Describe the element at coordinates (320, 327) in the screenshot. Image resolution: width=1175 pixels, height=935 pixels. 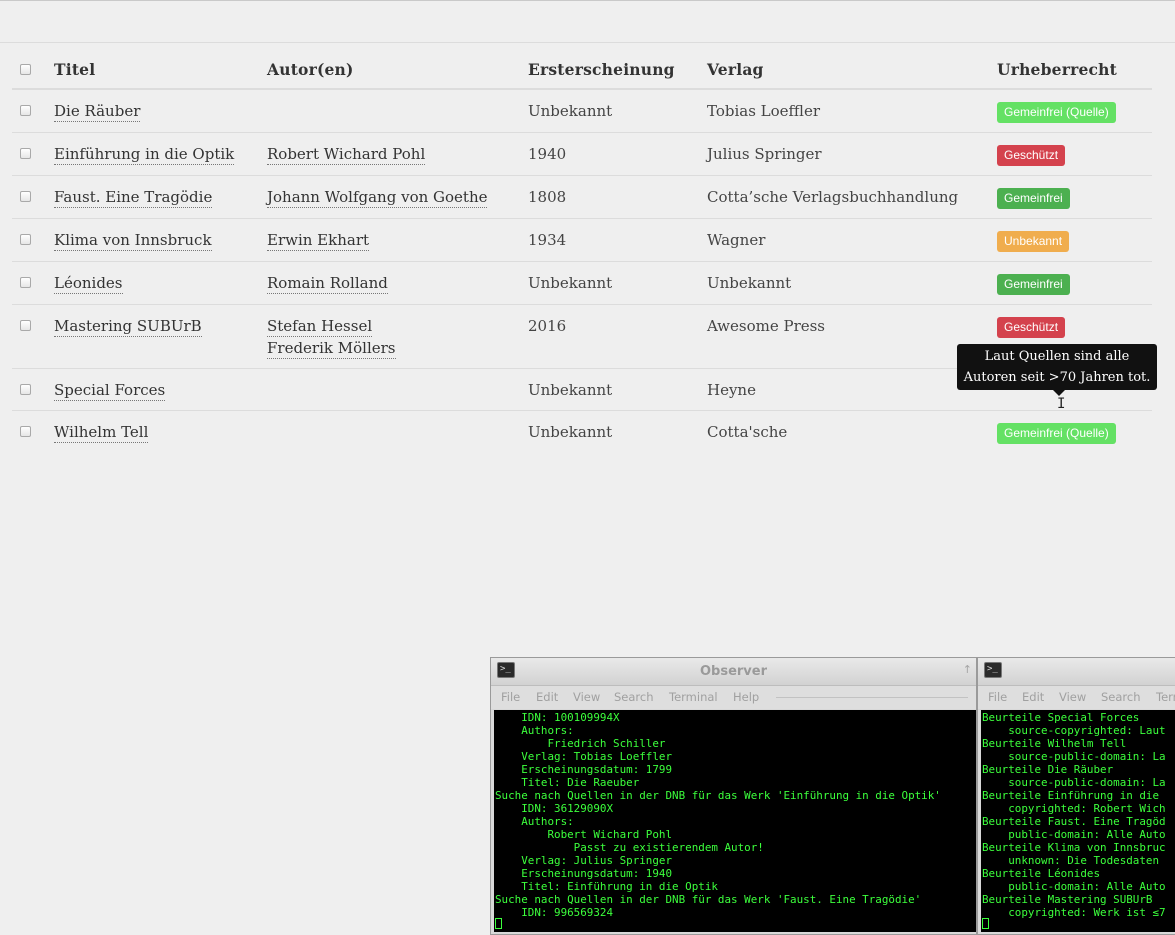
I see `author-link: Stefan Hessel` at that location.